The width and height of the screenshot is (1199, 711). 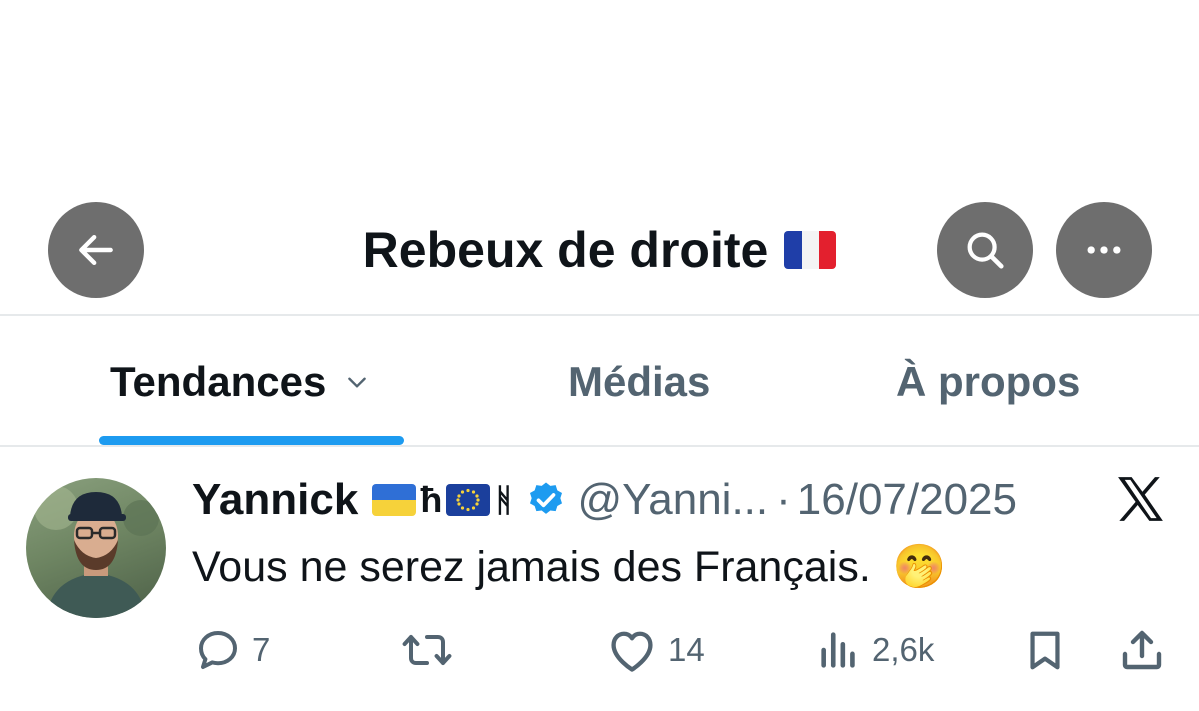 What do you see at coordinates (903, 649) in the screenshot?
I see `views-count: 2,6k` at bounding box center [903, 649].